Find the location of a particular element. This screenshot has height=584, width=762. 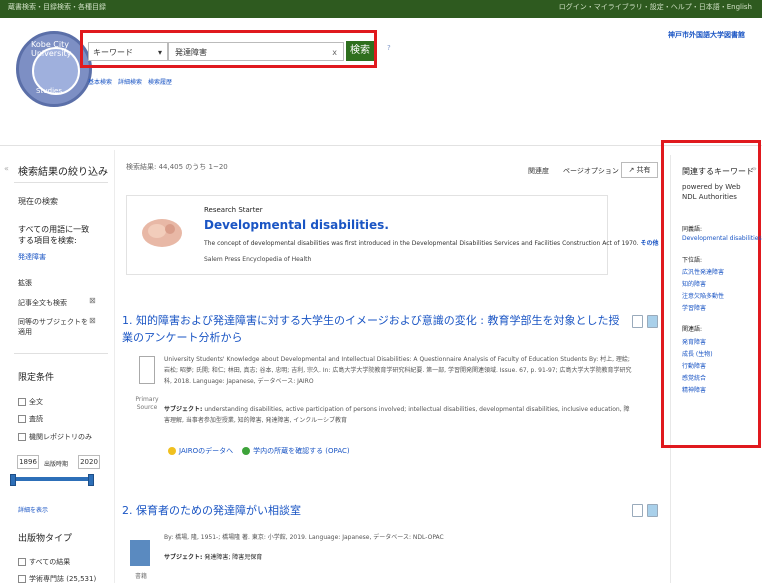

limit-peer-reviewed: 査読 is located at coordinates (30, 419).